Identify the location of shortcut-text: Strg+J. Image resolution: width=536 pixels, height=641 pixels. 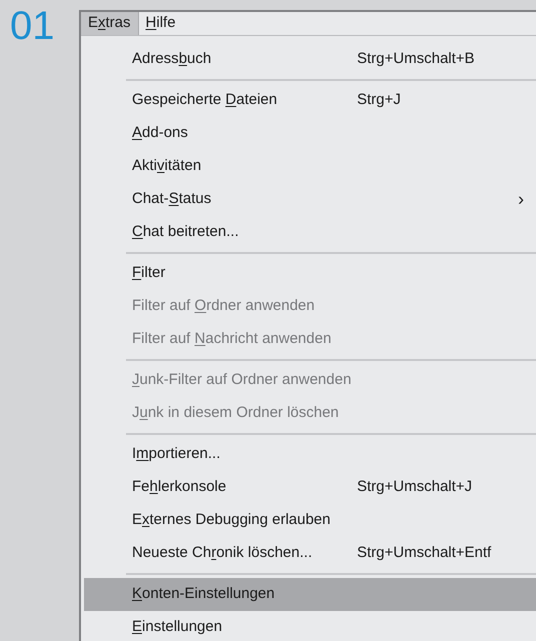
(379, 100).